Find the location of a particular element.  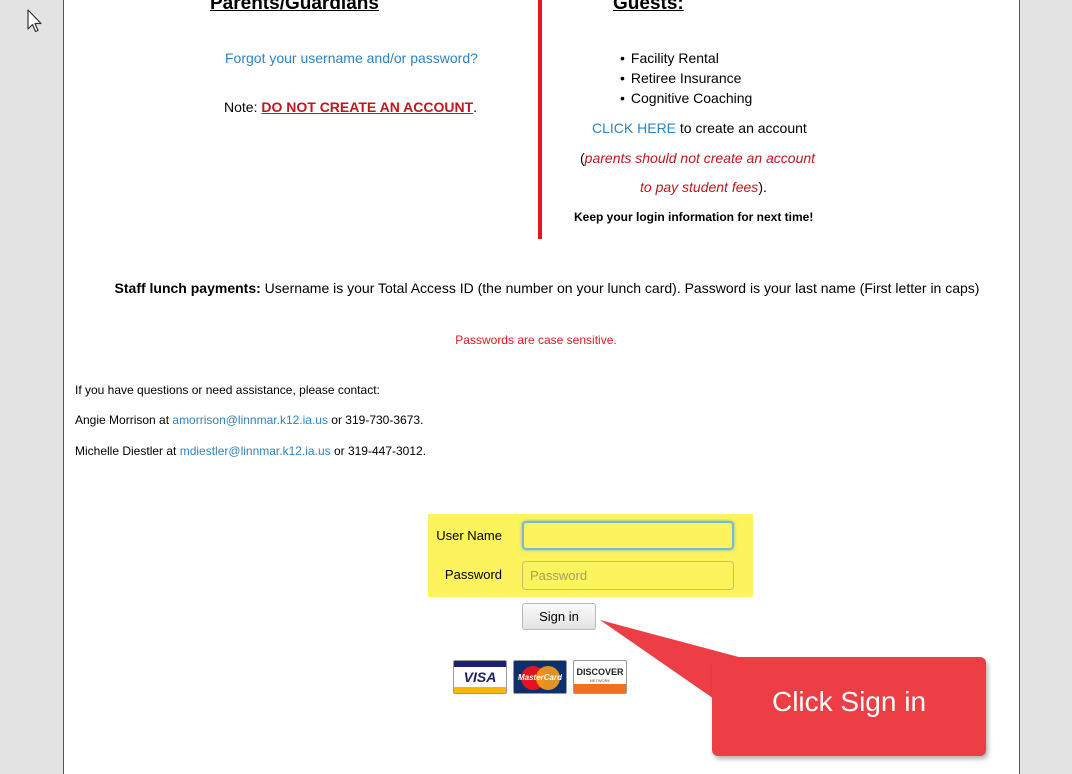

discover-stripe is located at coordinates (600, 688).